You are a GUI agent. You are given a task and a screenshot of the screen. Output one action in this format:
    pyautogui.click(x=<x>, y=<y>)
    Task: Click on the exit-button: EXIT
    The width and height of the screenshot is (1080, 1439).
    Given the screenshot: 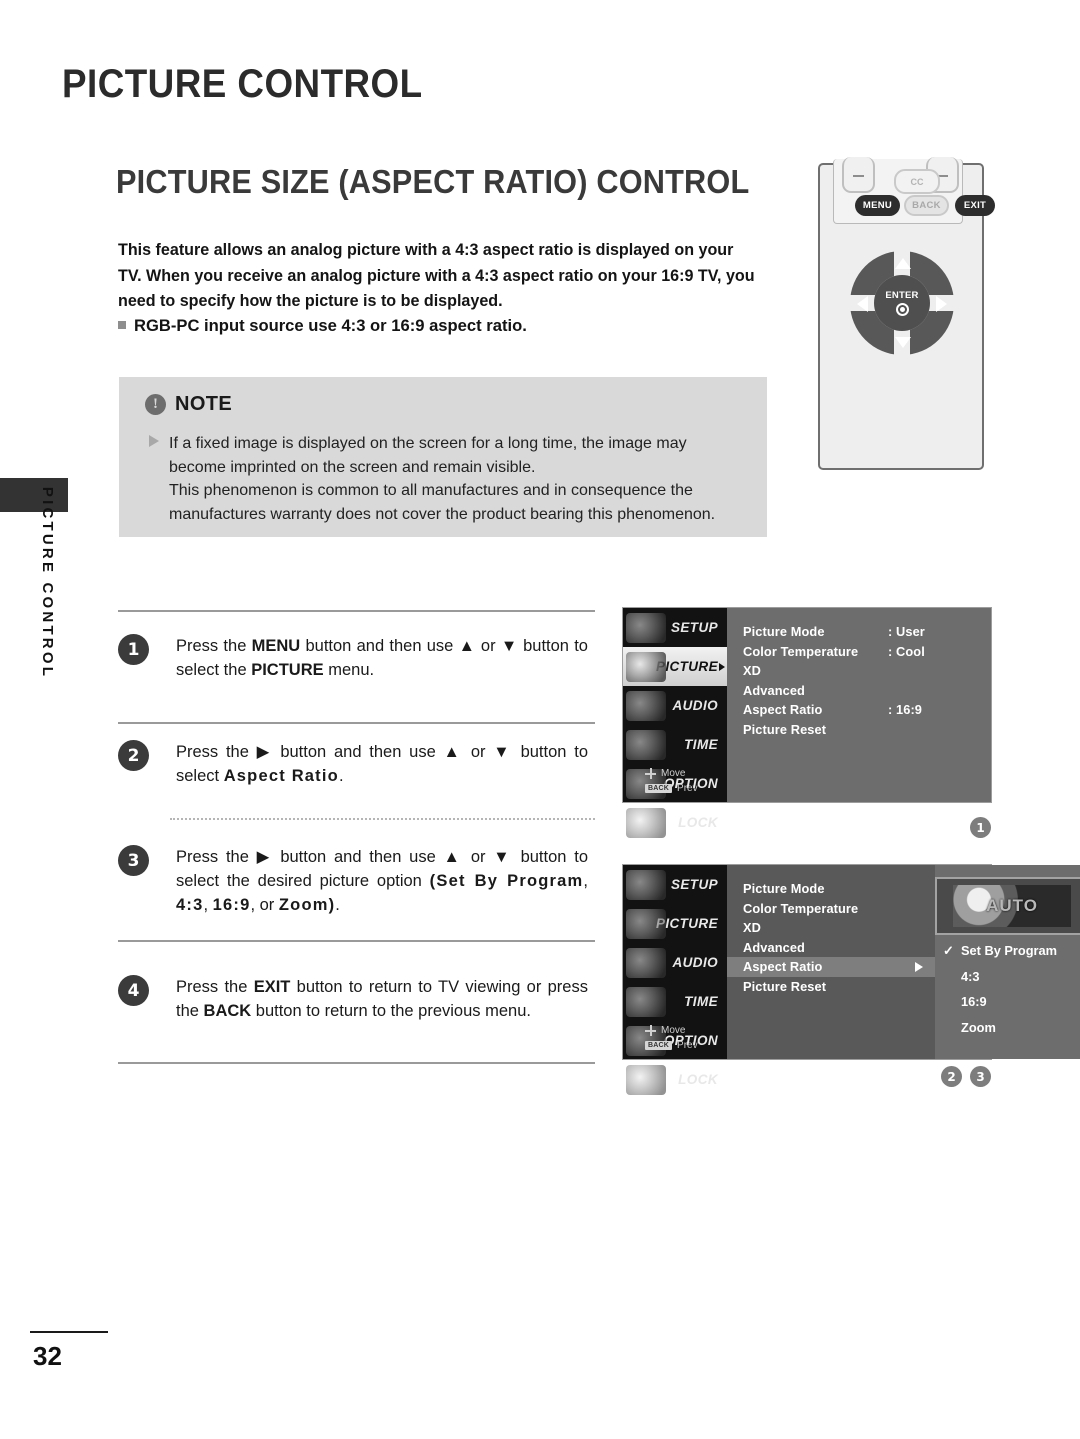 What is the action you would take?
    pyautogui.click(x=975, y=205)
    